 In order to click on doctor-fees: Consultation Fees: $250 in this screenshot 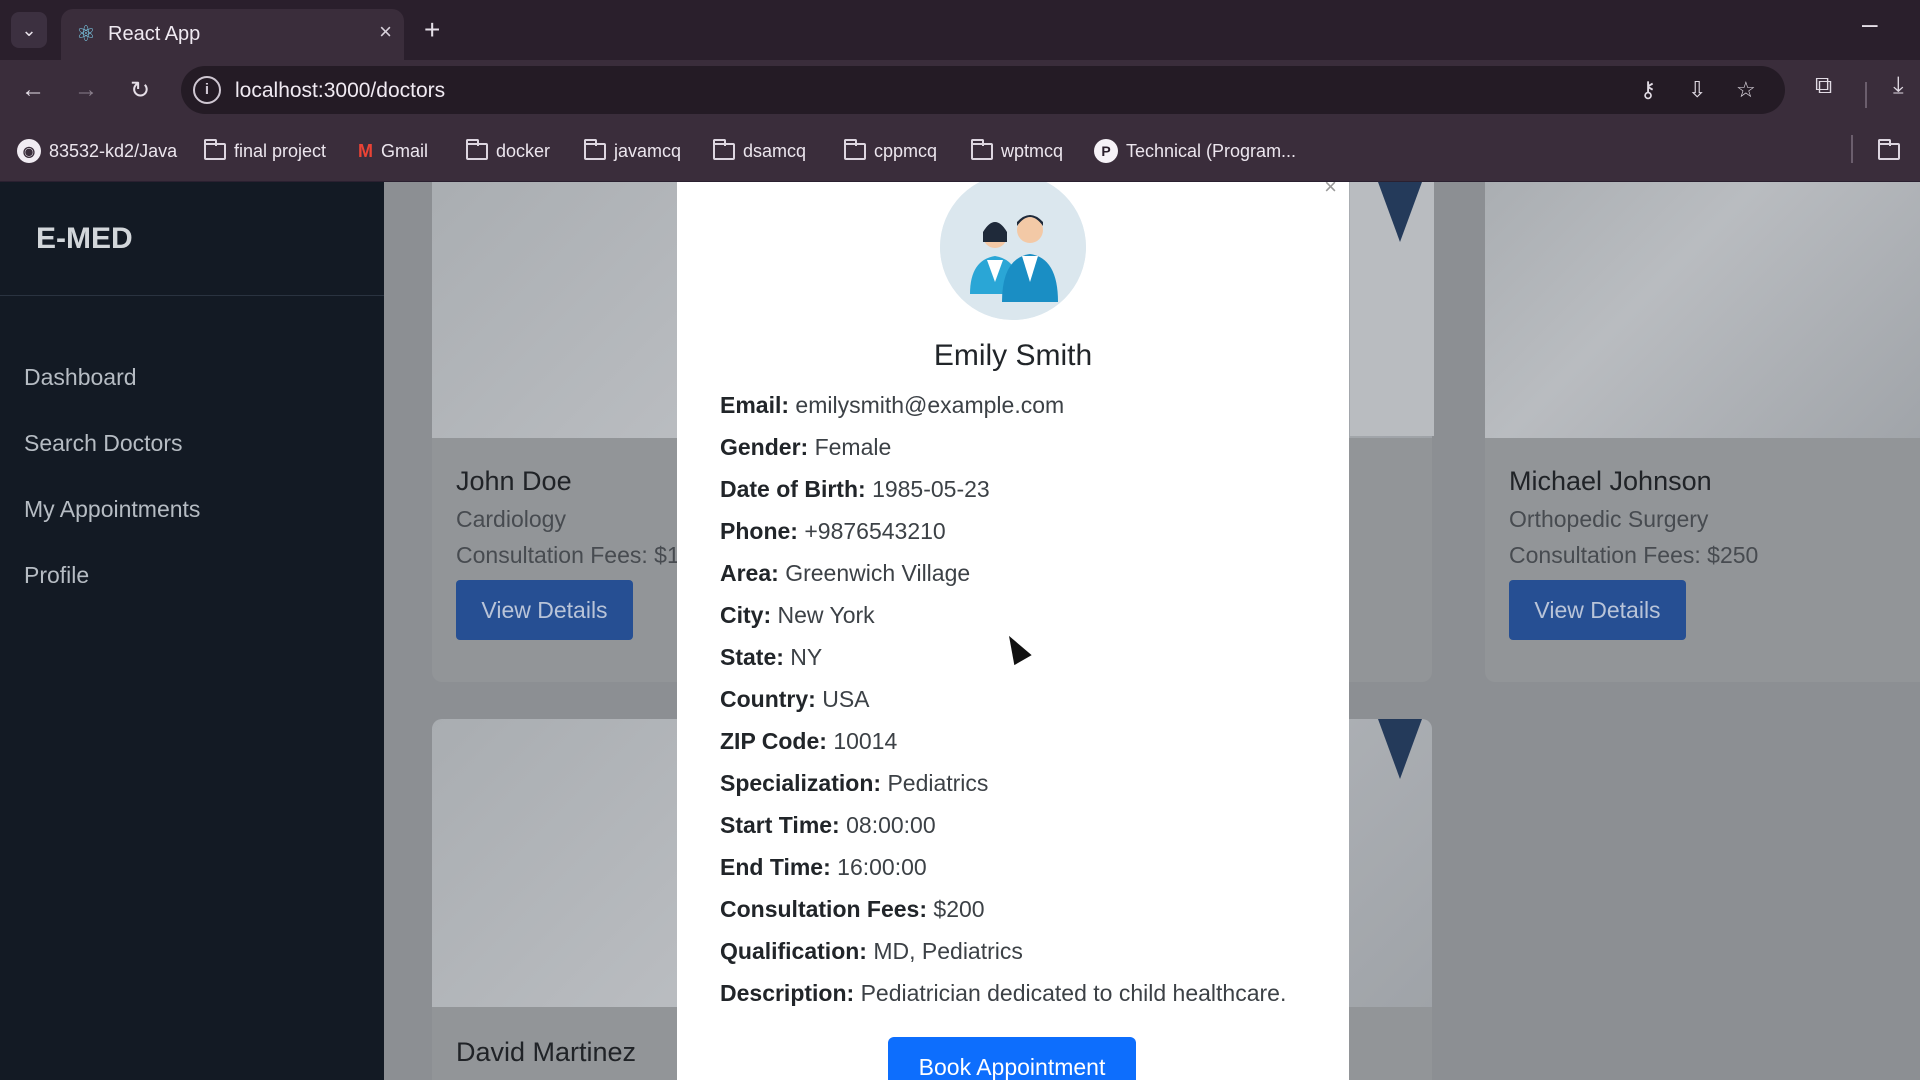, I will do `click(1634, 555)`.